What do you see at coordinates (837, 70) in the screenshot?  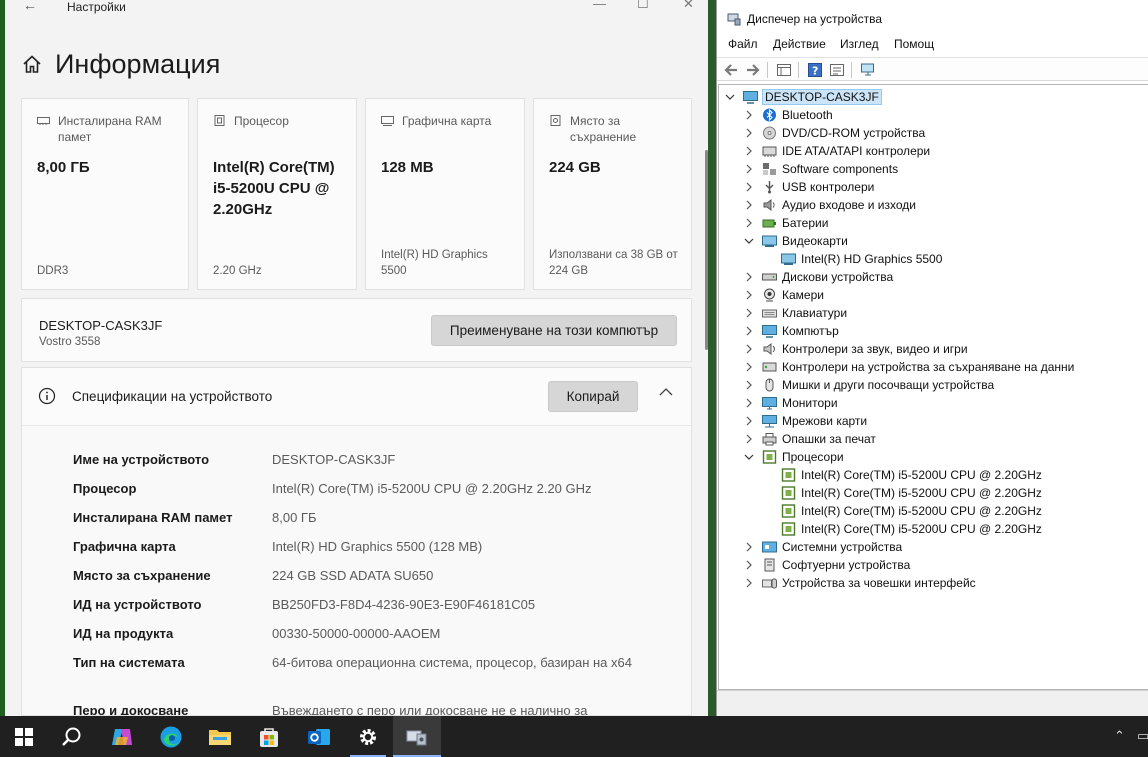 I see `properties-icon` at bounding box center [837, 70].